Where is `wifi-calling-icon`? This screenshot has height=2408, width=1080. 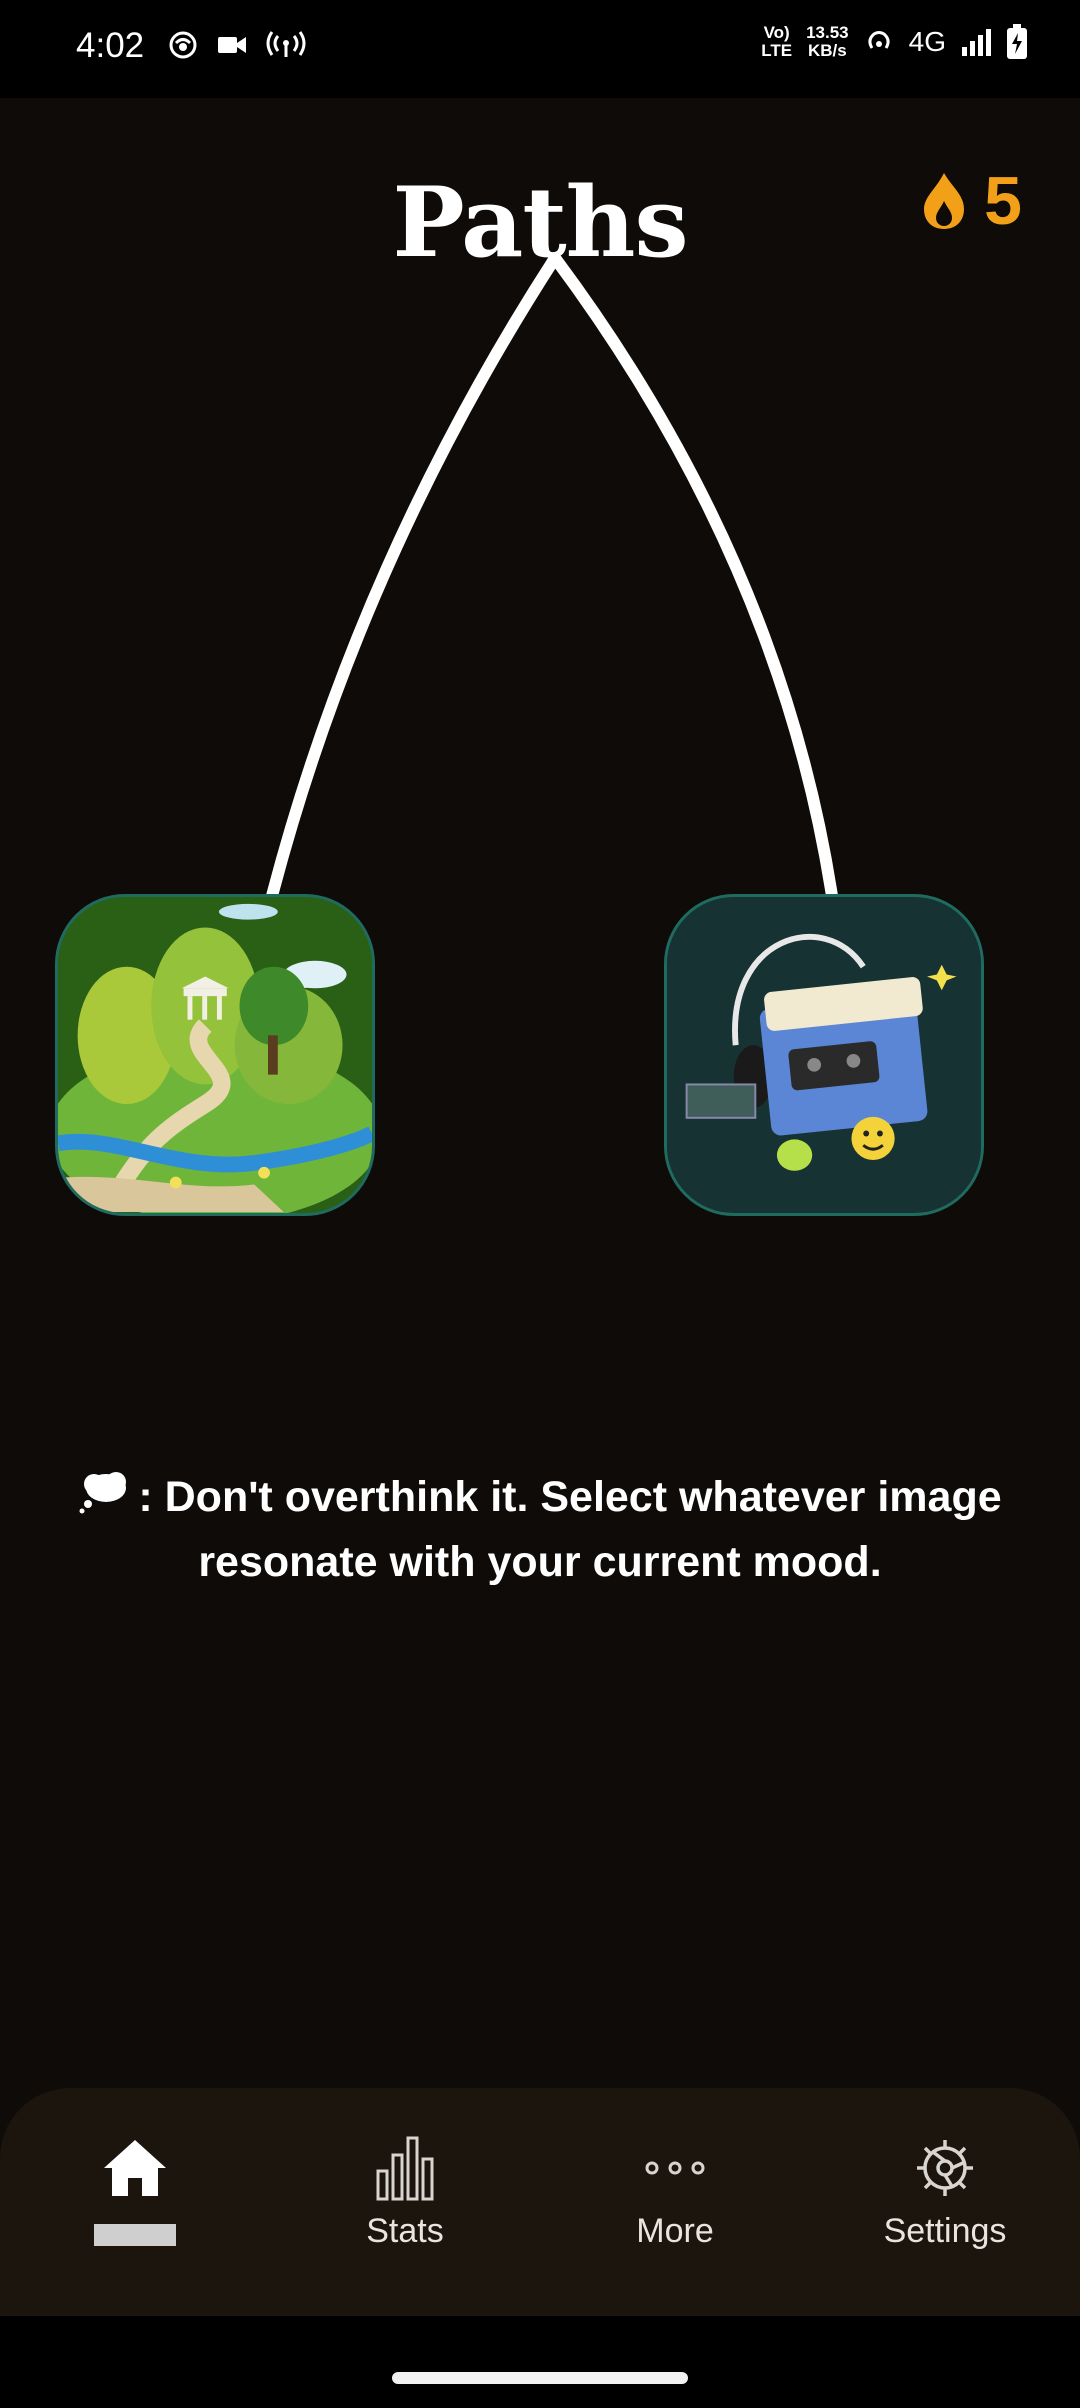
wifi-calling-icon is located at coordinates (879, 40).